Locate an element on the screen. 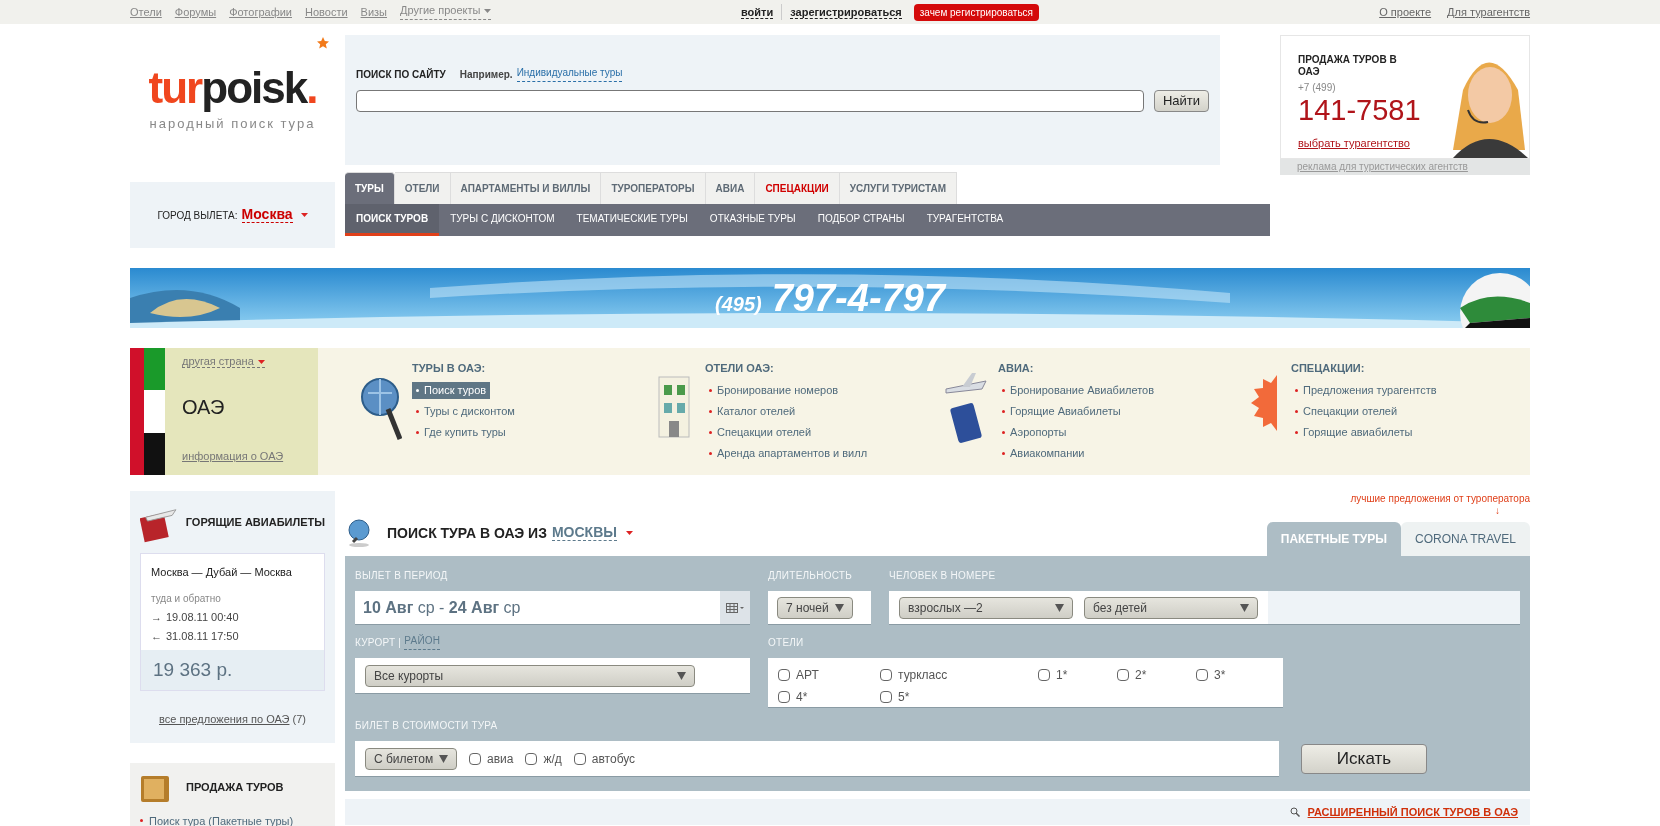  ad-title: ПРОДАЖА ТУРОВ В ОАЭ is located at coordinates (1348, 66).